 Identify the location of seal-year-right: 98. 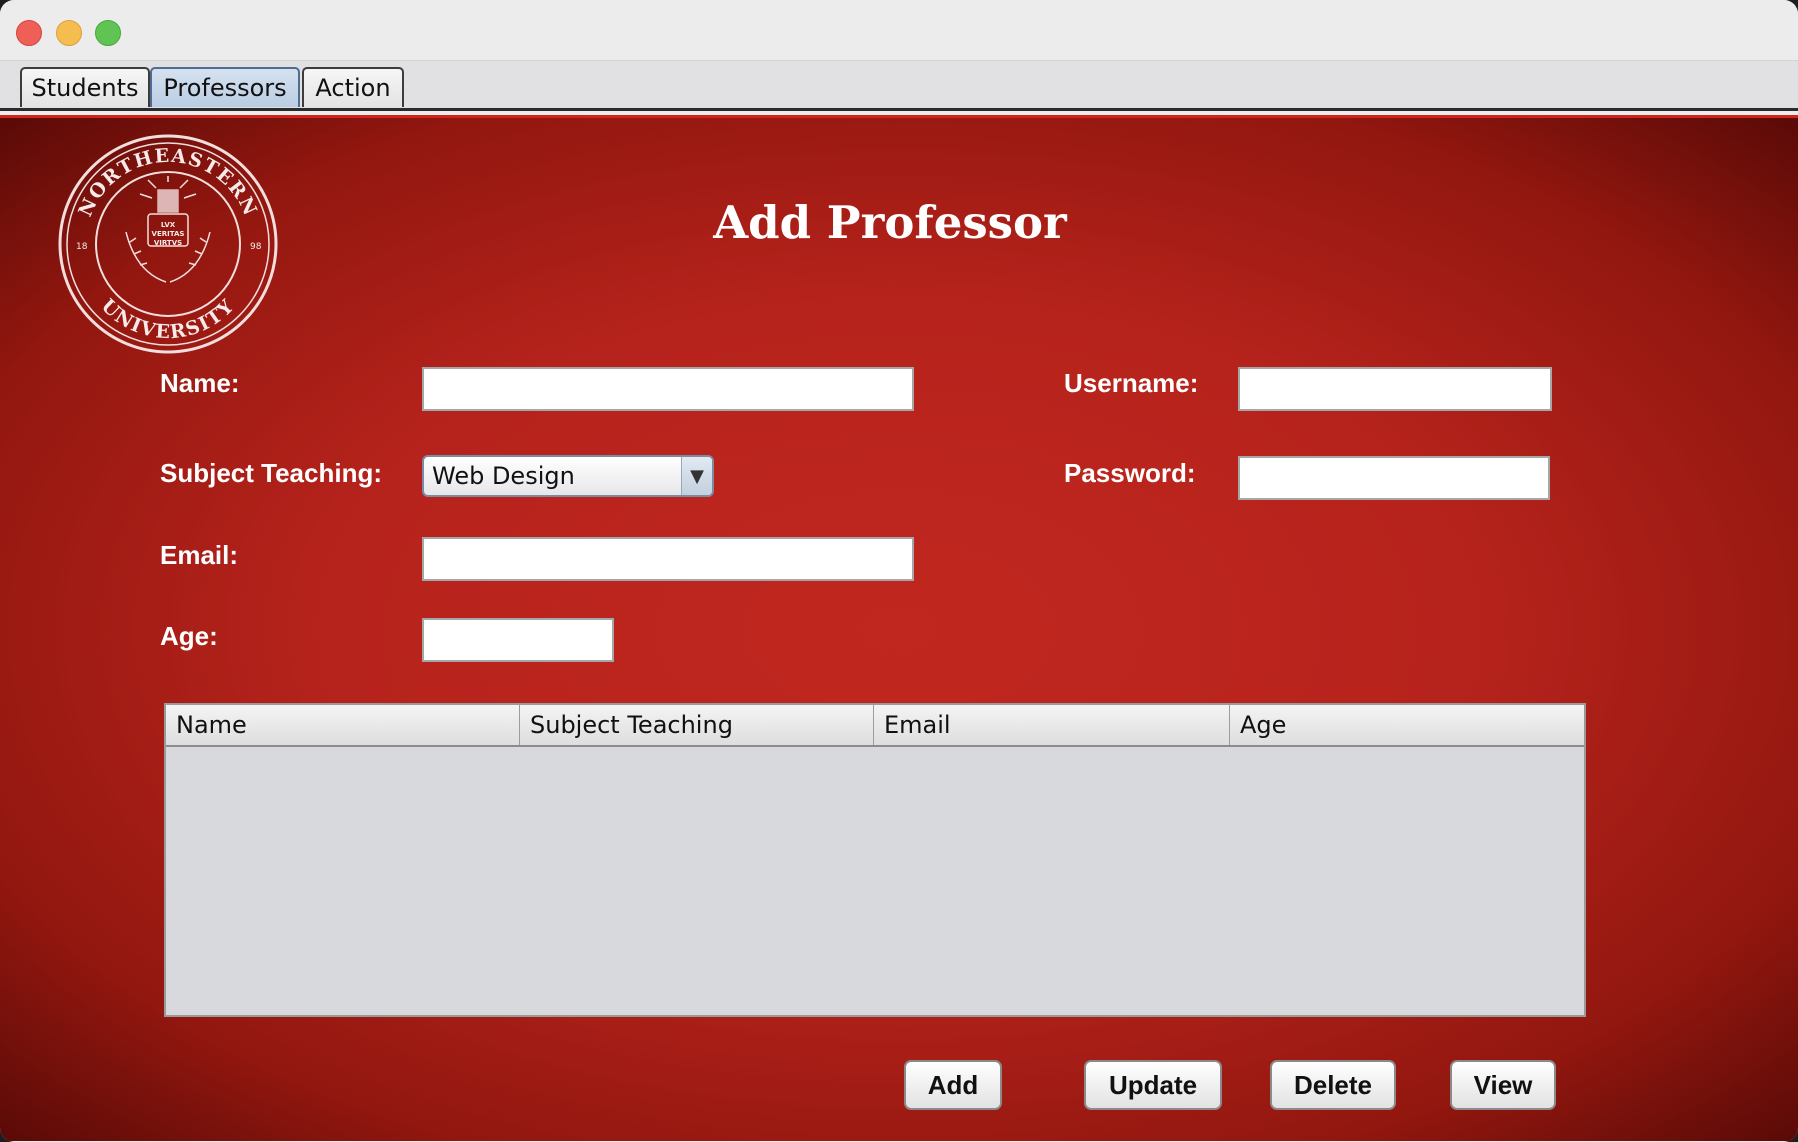
(256, 247).